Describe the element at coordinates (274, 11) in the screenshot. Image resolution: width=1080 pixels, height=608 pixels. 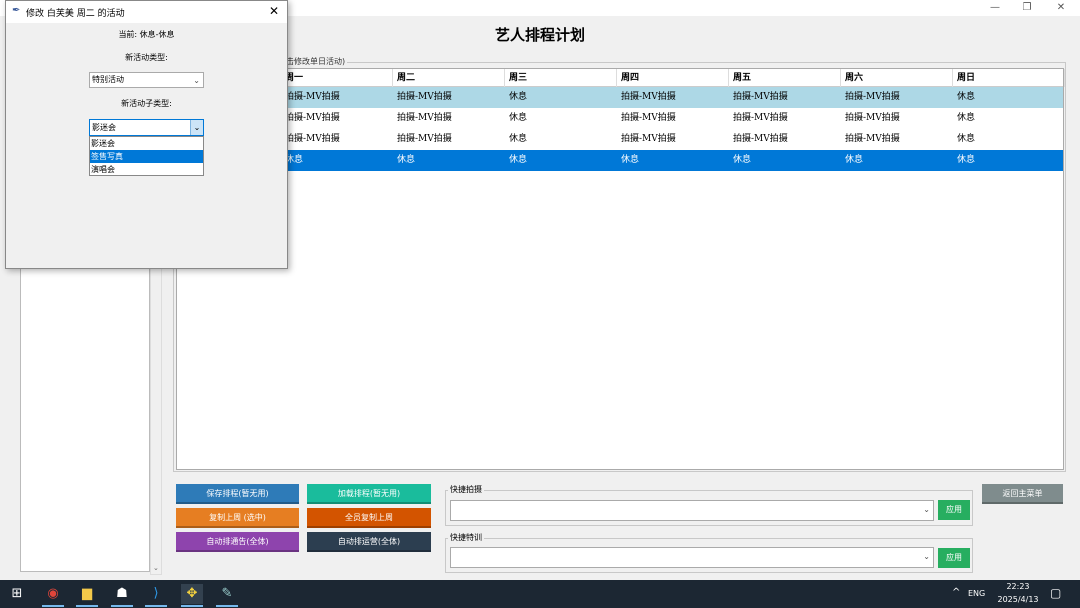
I see `dialog-close-icon: ✕` at that location.